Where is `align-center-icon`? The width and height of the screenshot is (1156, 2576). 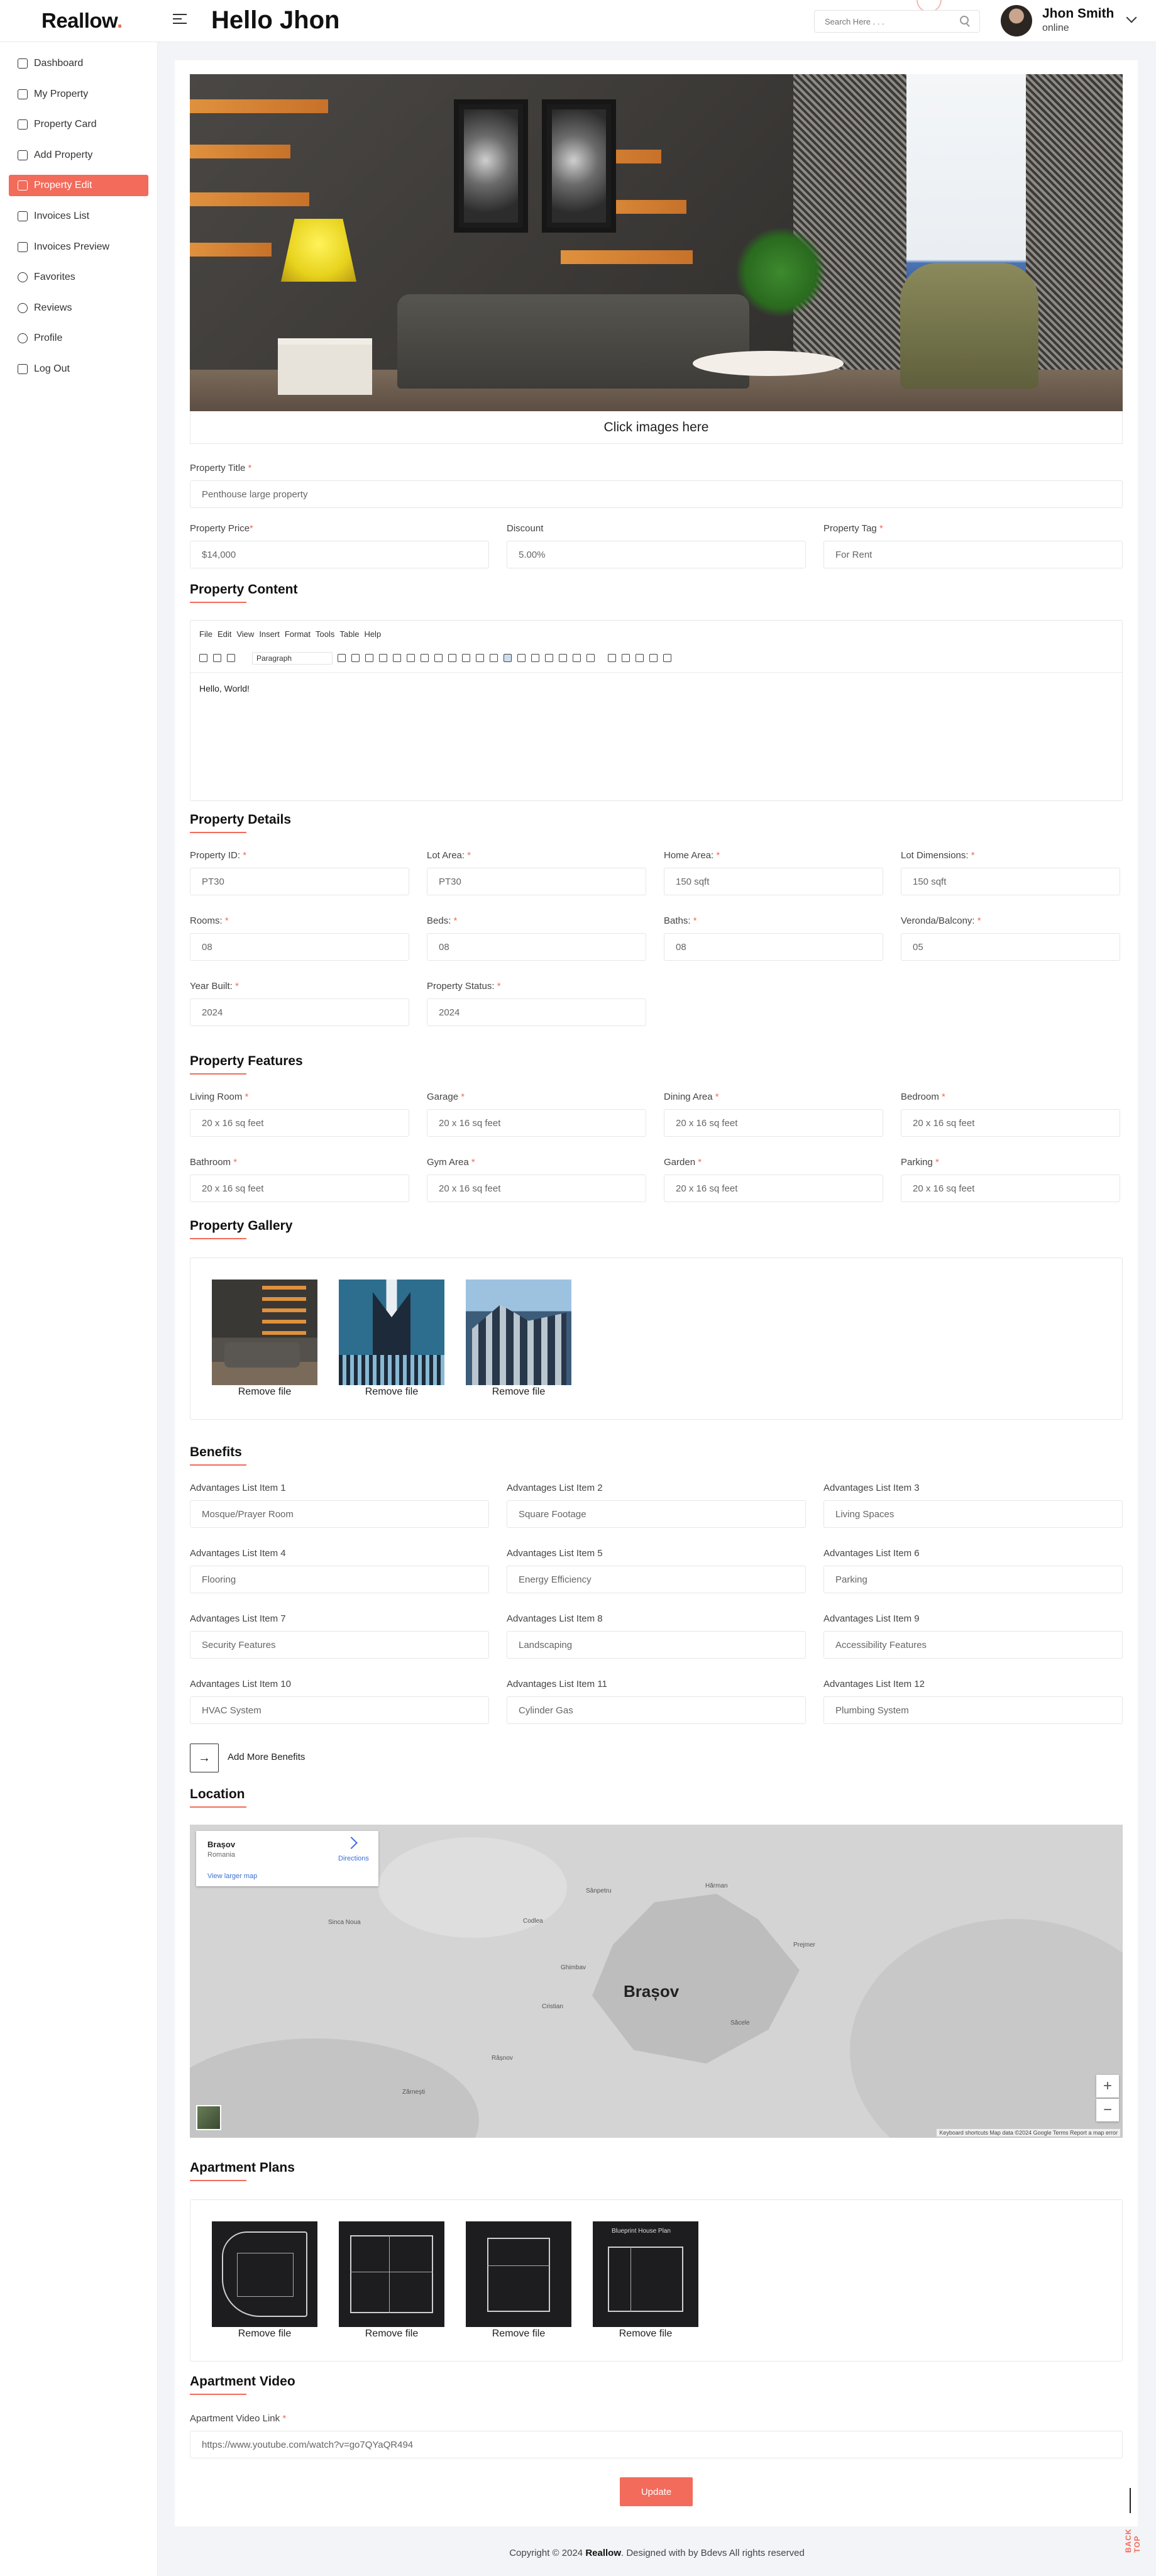 align-center-icon is located at coordinates (383, 658).